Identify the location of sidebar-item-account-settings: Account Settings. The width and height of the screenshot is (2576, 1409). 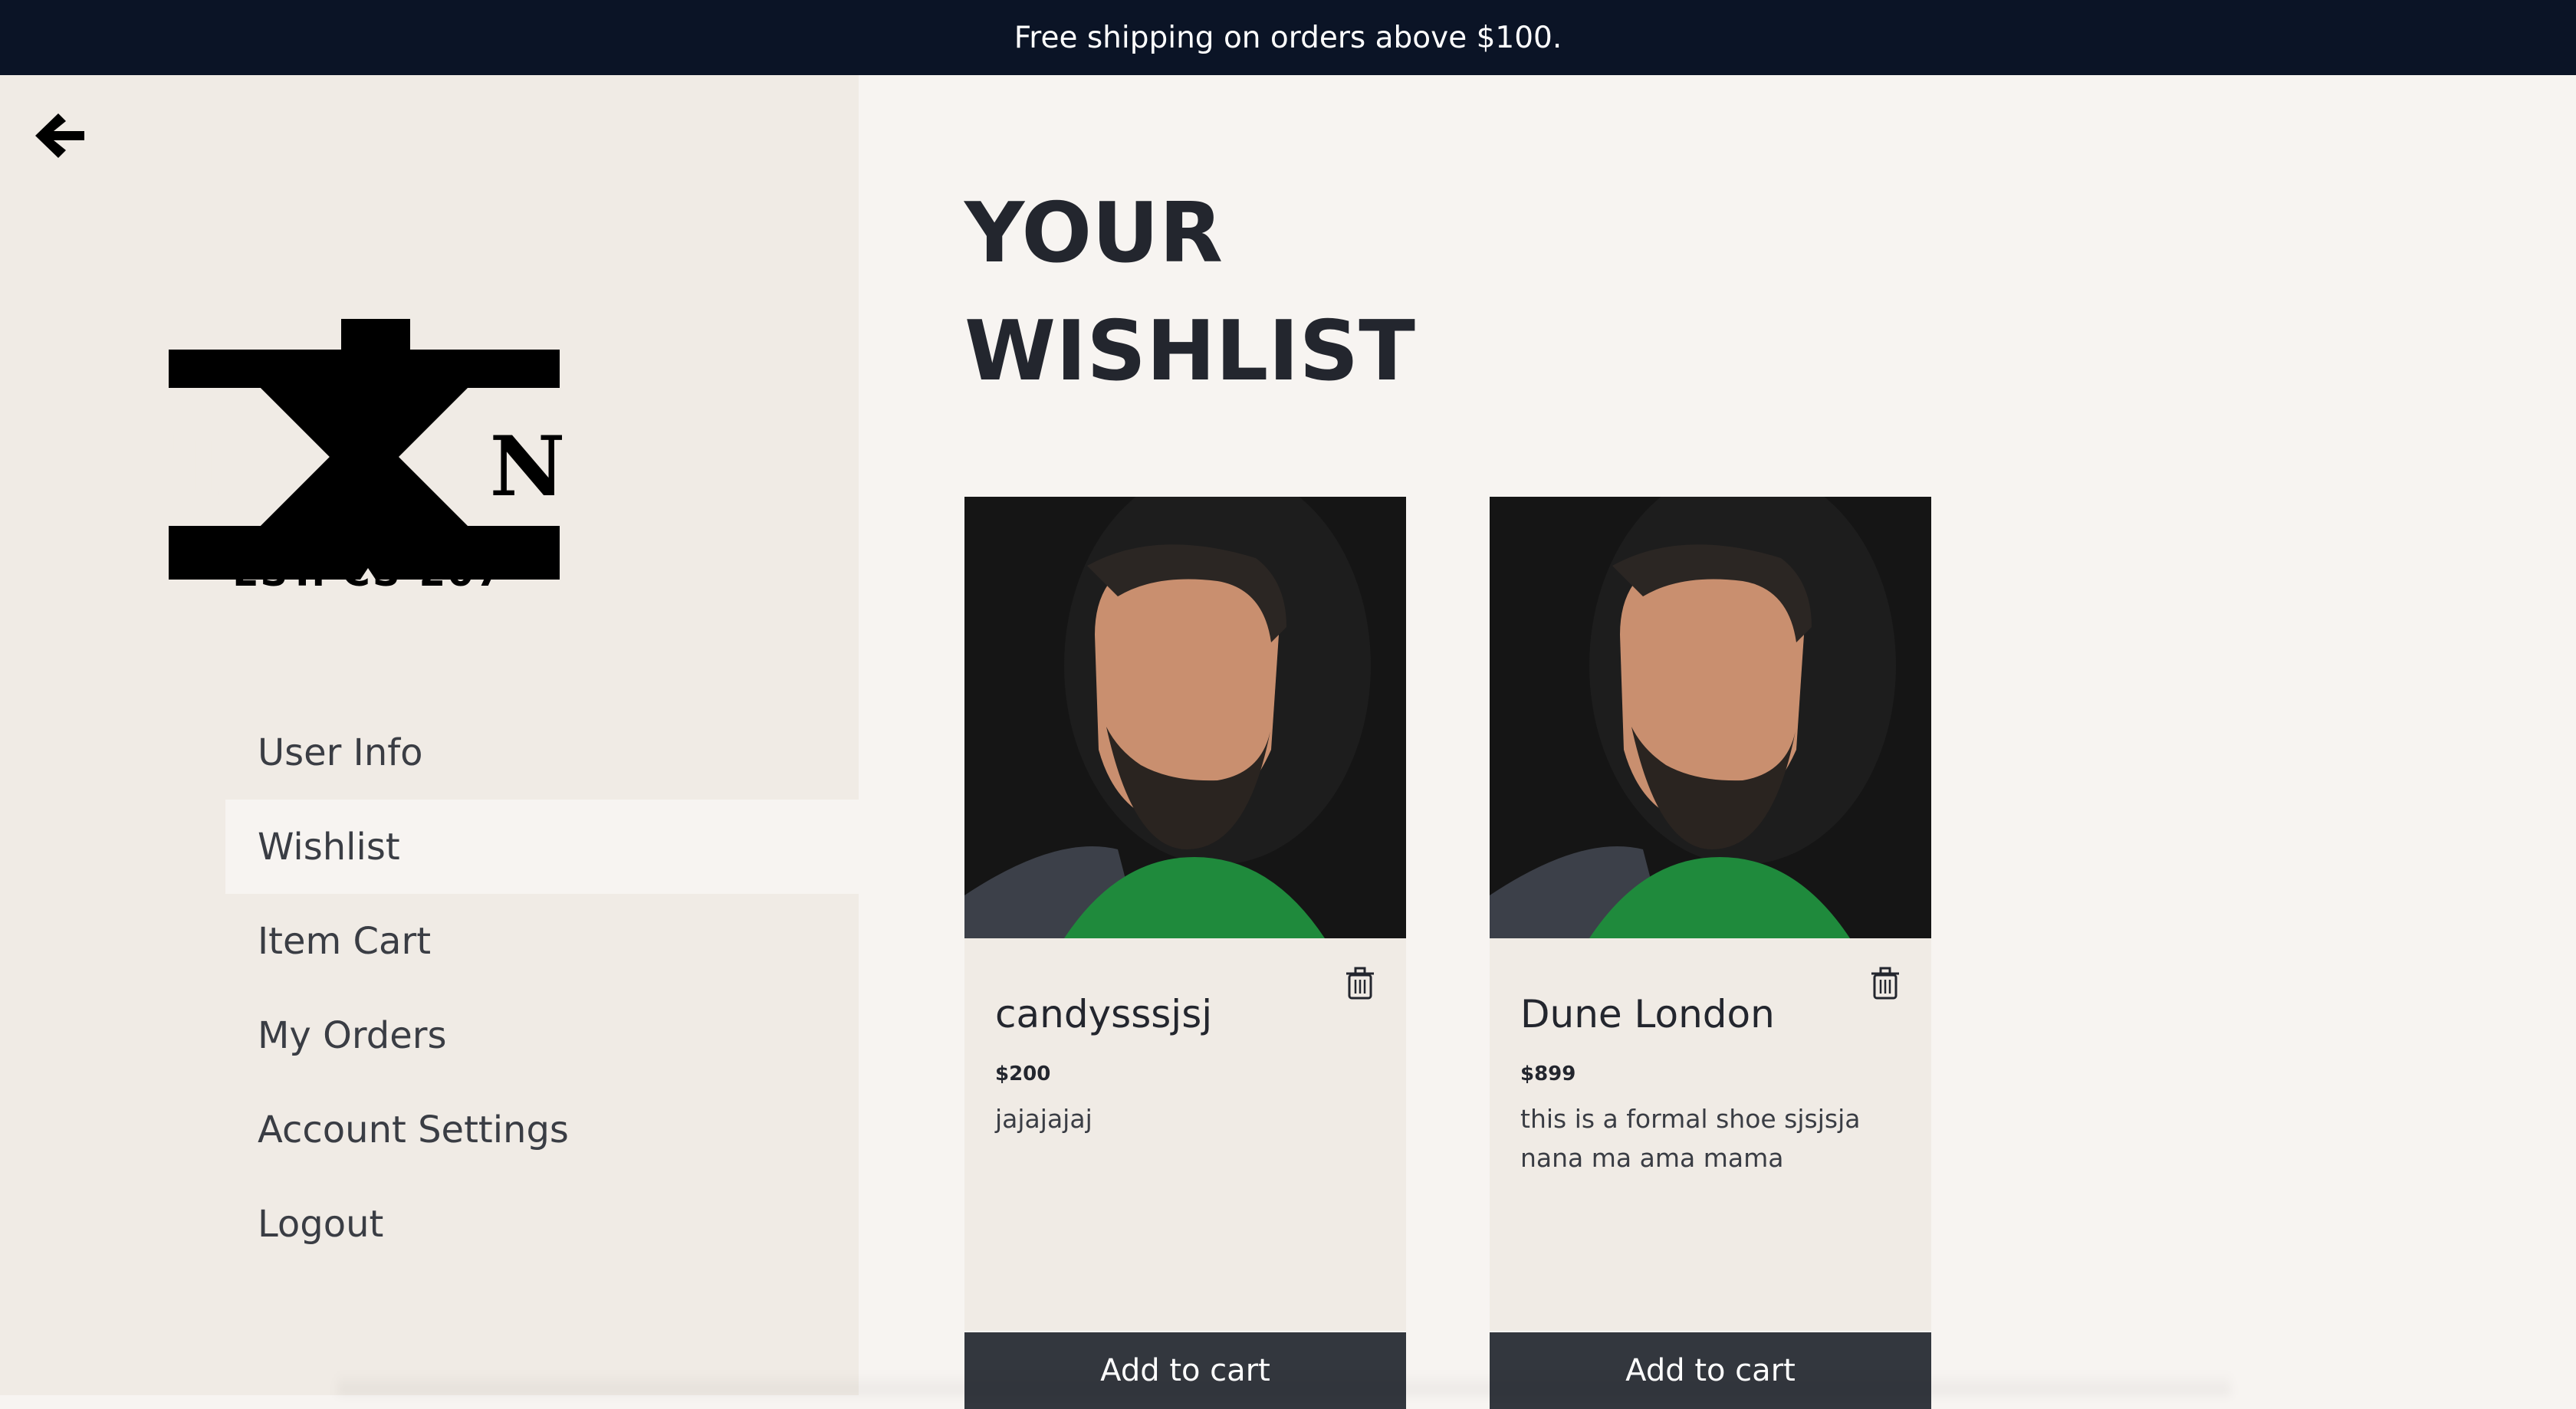
(542, 1129).